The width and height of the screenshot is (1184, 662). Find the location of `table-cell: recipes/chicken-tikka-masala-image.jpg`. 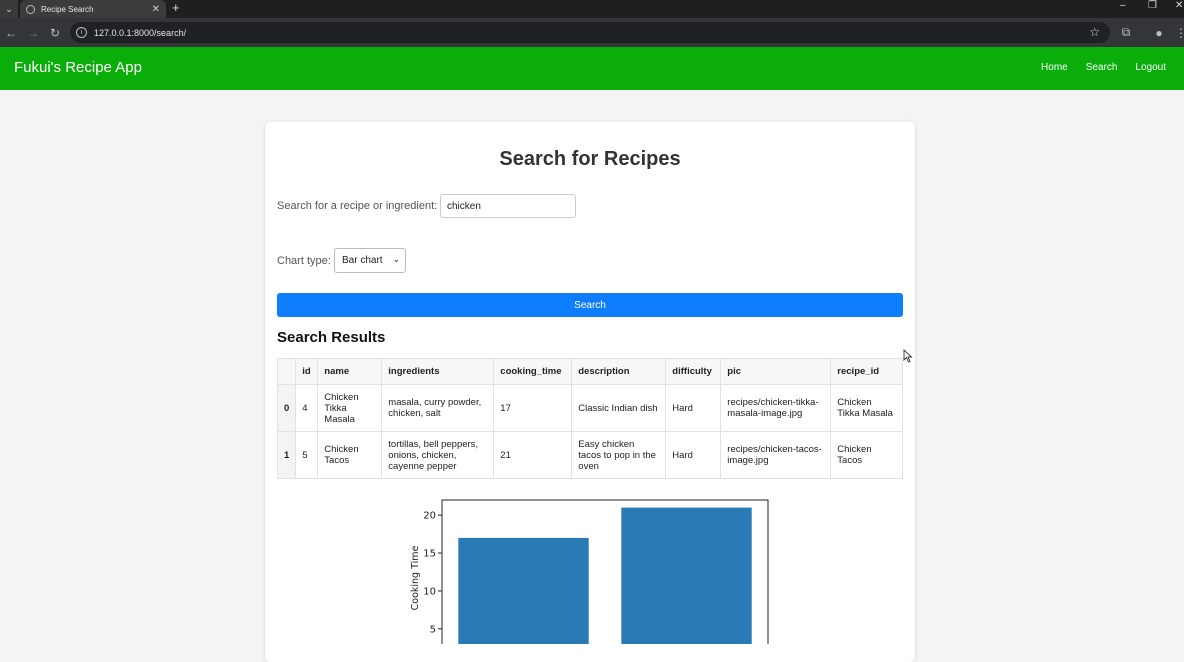

table-cell: recipes/chicken-tikka-masala-image.jpg is located at coordinates (776, 408).